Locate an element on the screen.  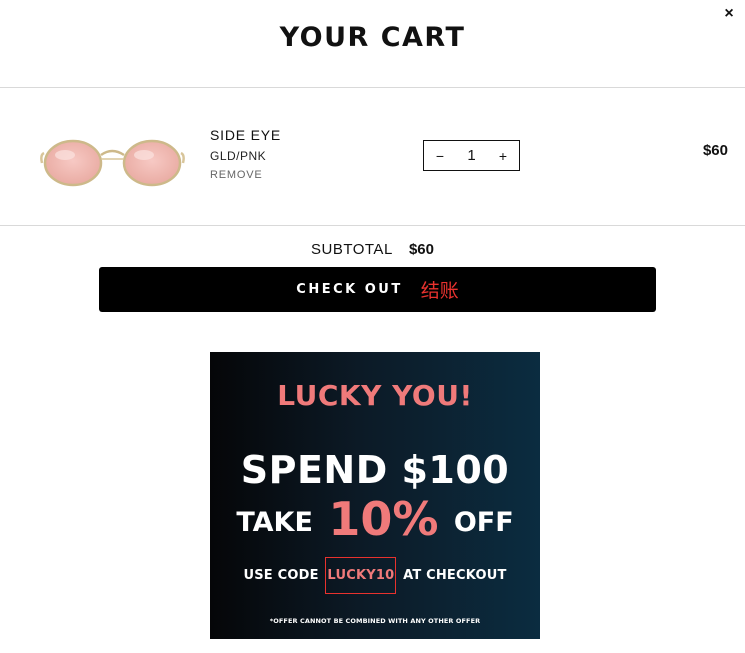
quantity-stepper: − 1 + is located at coordinates (471, 155).